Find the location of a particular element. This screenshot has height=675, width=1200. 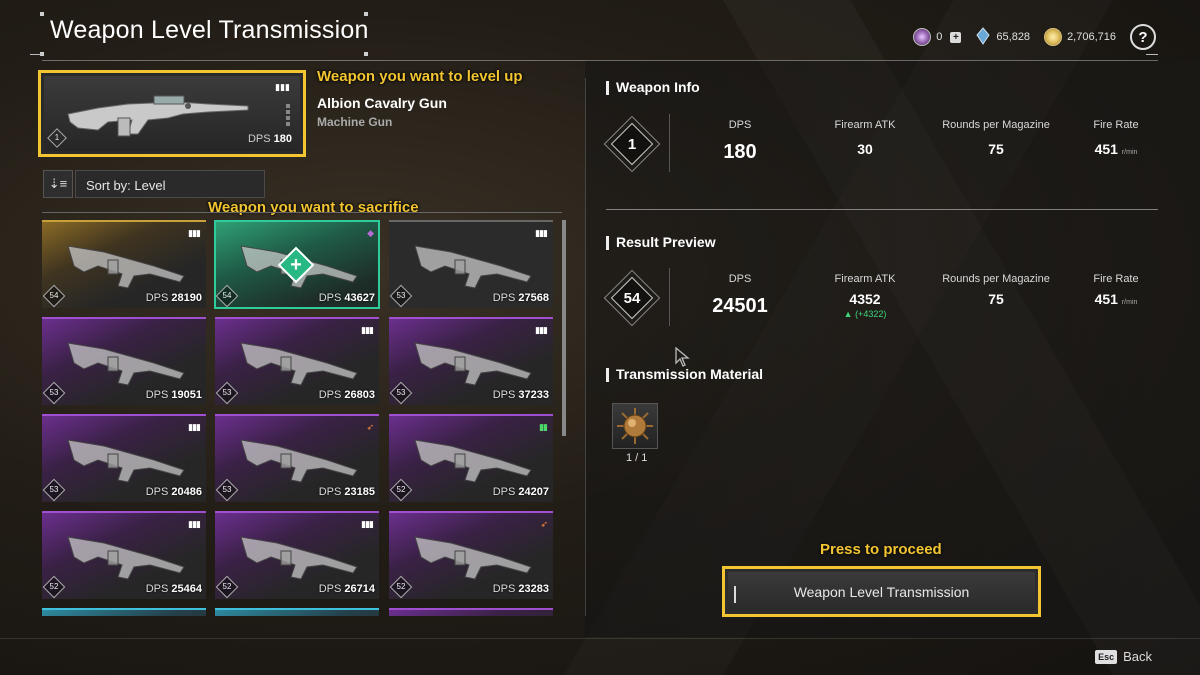

rocket-icon: ➶ is located at coordinates (543, 524).